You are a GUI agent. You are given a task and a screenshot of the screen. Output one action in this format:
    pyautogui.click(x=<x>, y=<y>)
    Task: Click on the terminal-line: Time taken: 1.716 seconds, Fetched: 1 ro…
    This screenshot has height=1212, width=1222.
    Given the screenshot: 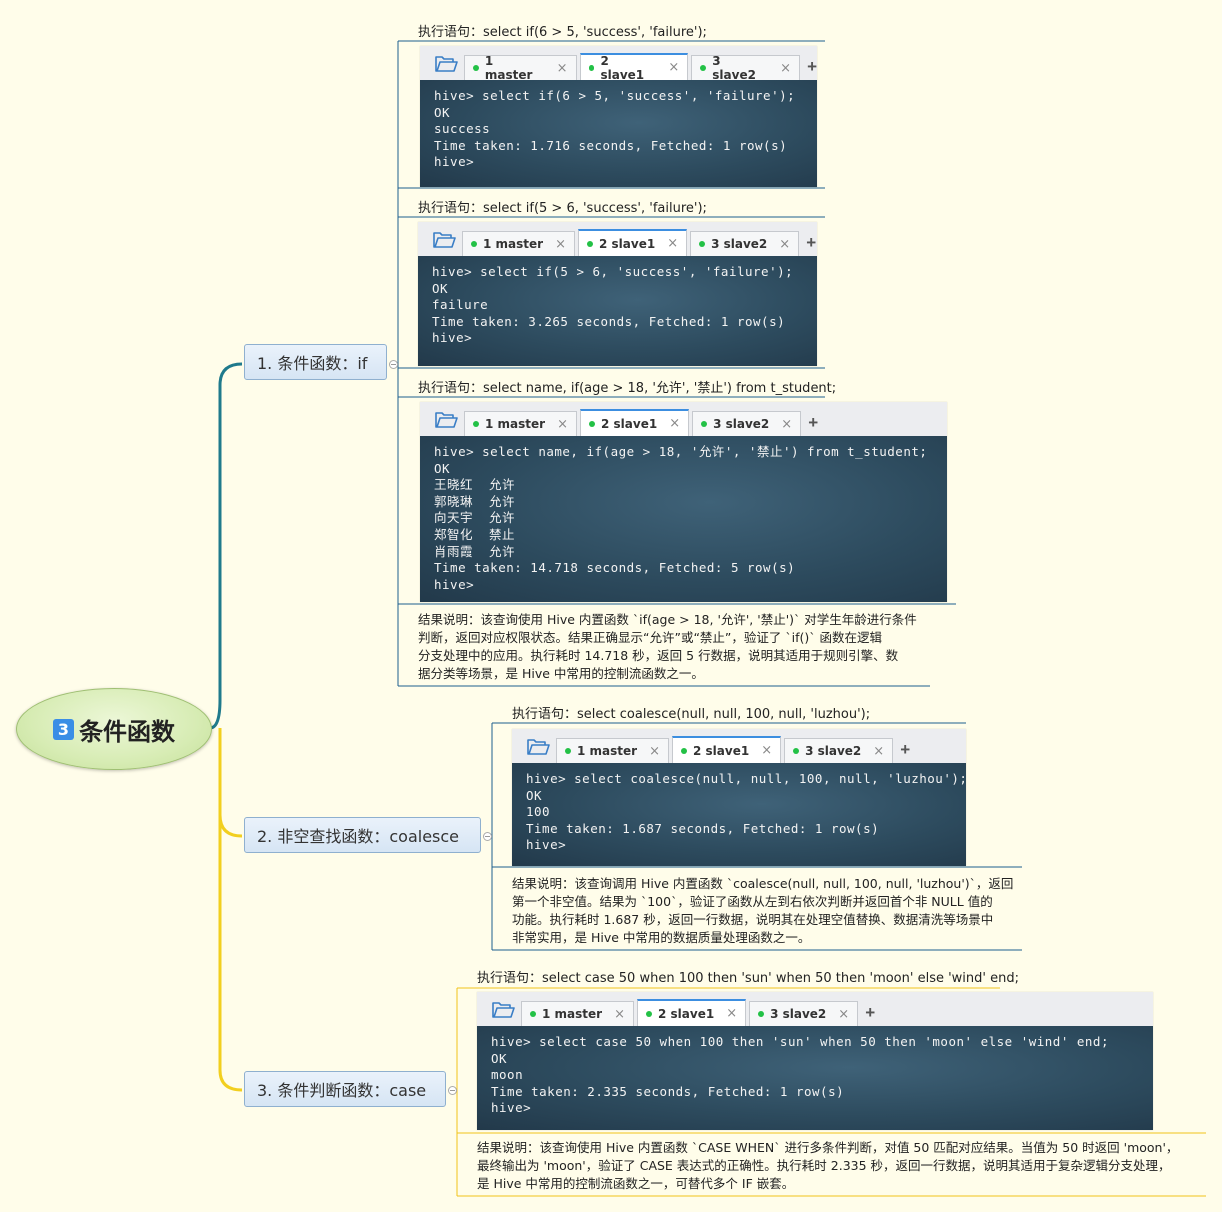 What is the action you would take?
    pyautogui.click(x=611, y=145)
    